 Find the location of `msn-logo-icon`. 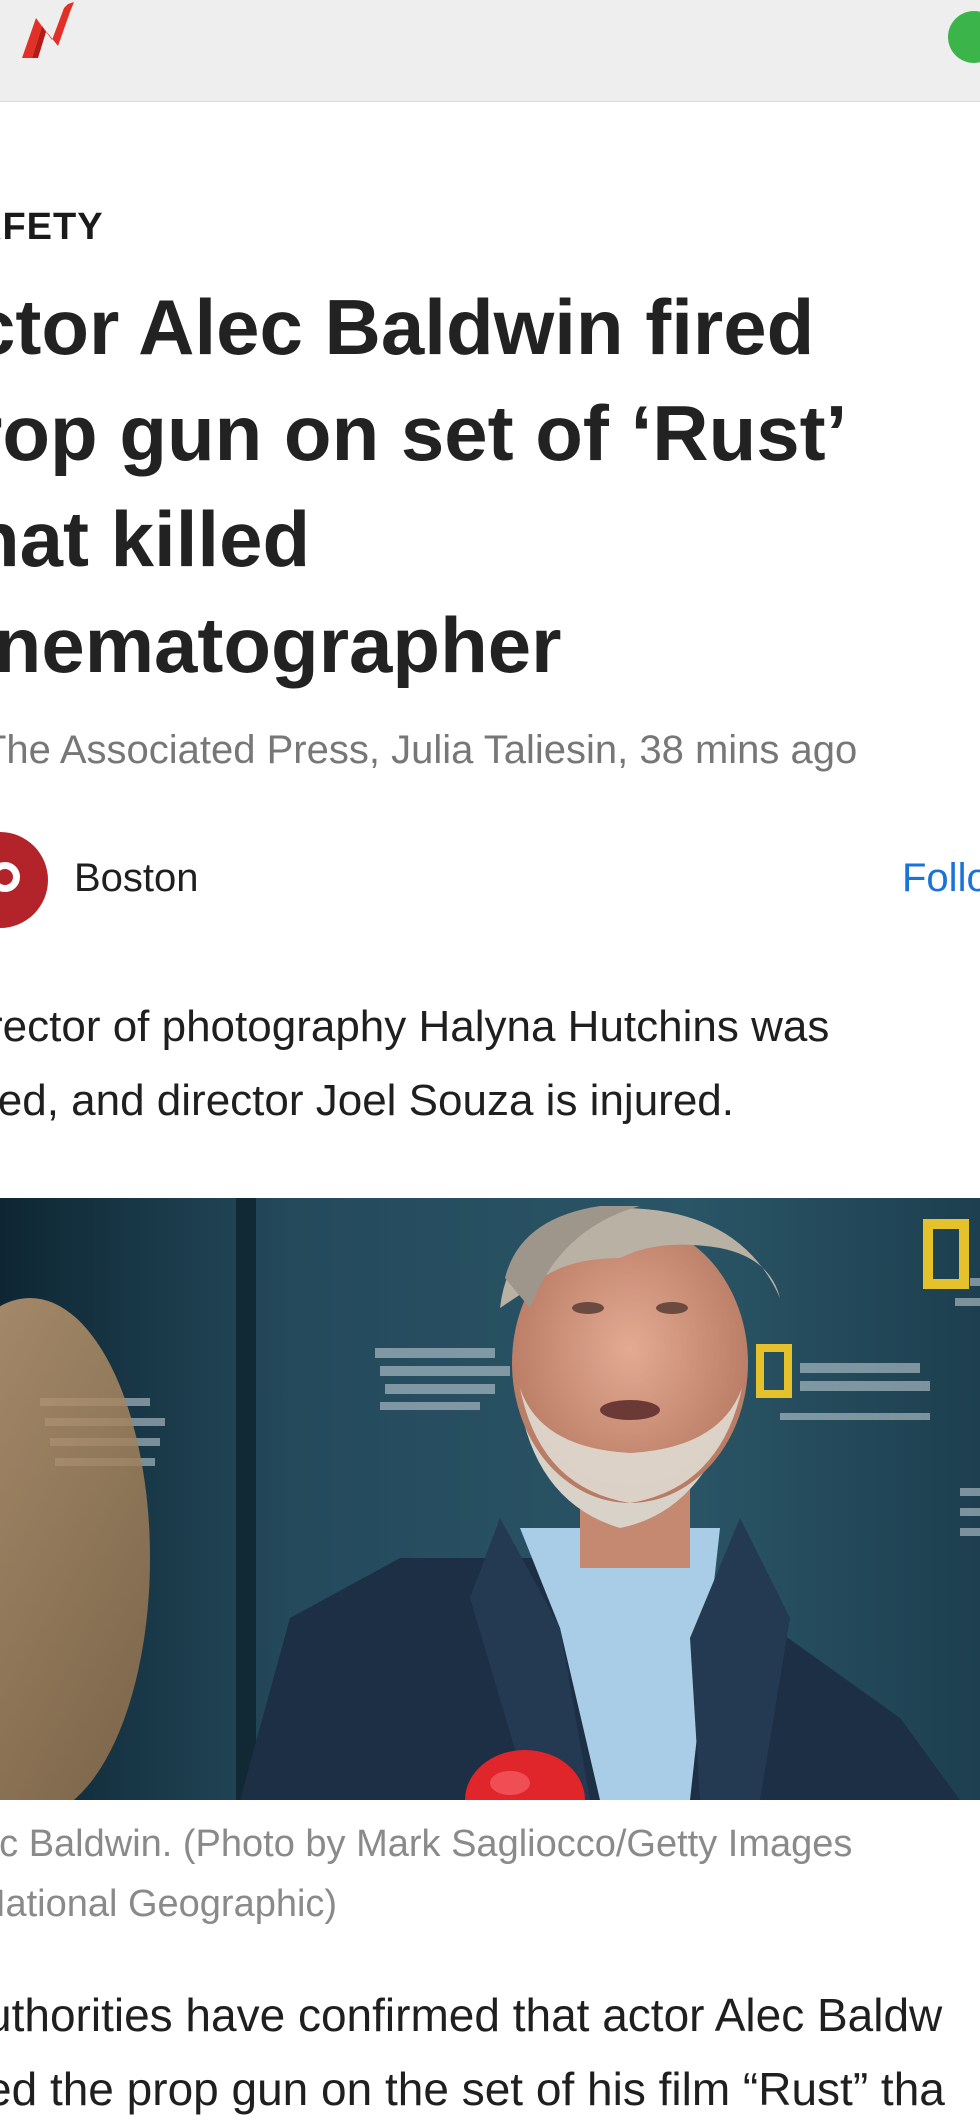

msn-logo-icon is located at coordinates (54, 34).